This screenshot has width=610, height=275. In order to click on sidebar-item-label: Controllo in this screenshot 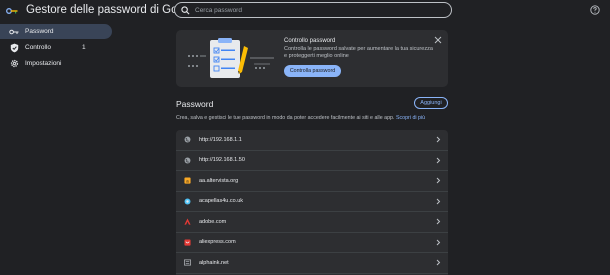, I will do `click(38, 47)`.